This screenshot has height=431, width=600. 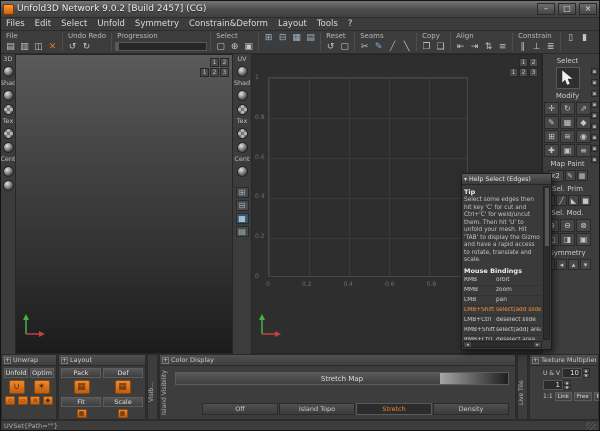 What do you see at coordinates (364, 47) in the screenshot?
I see `cut-seam-icon: ✂` at bounding box center [364, 47].